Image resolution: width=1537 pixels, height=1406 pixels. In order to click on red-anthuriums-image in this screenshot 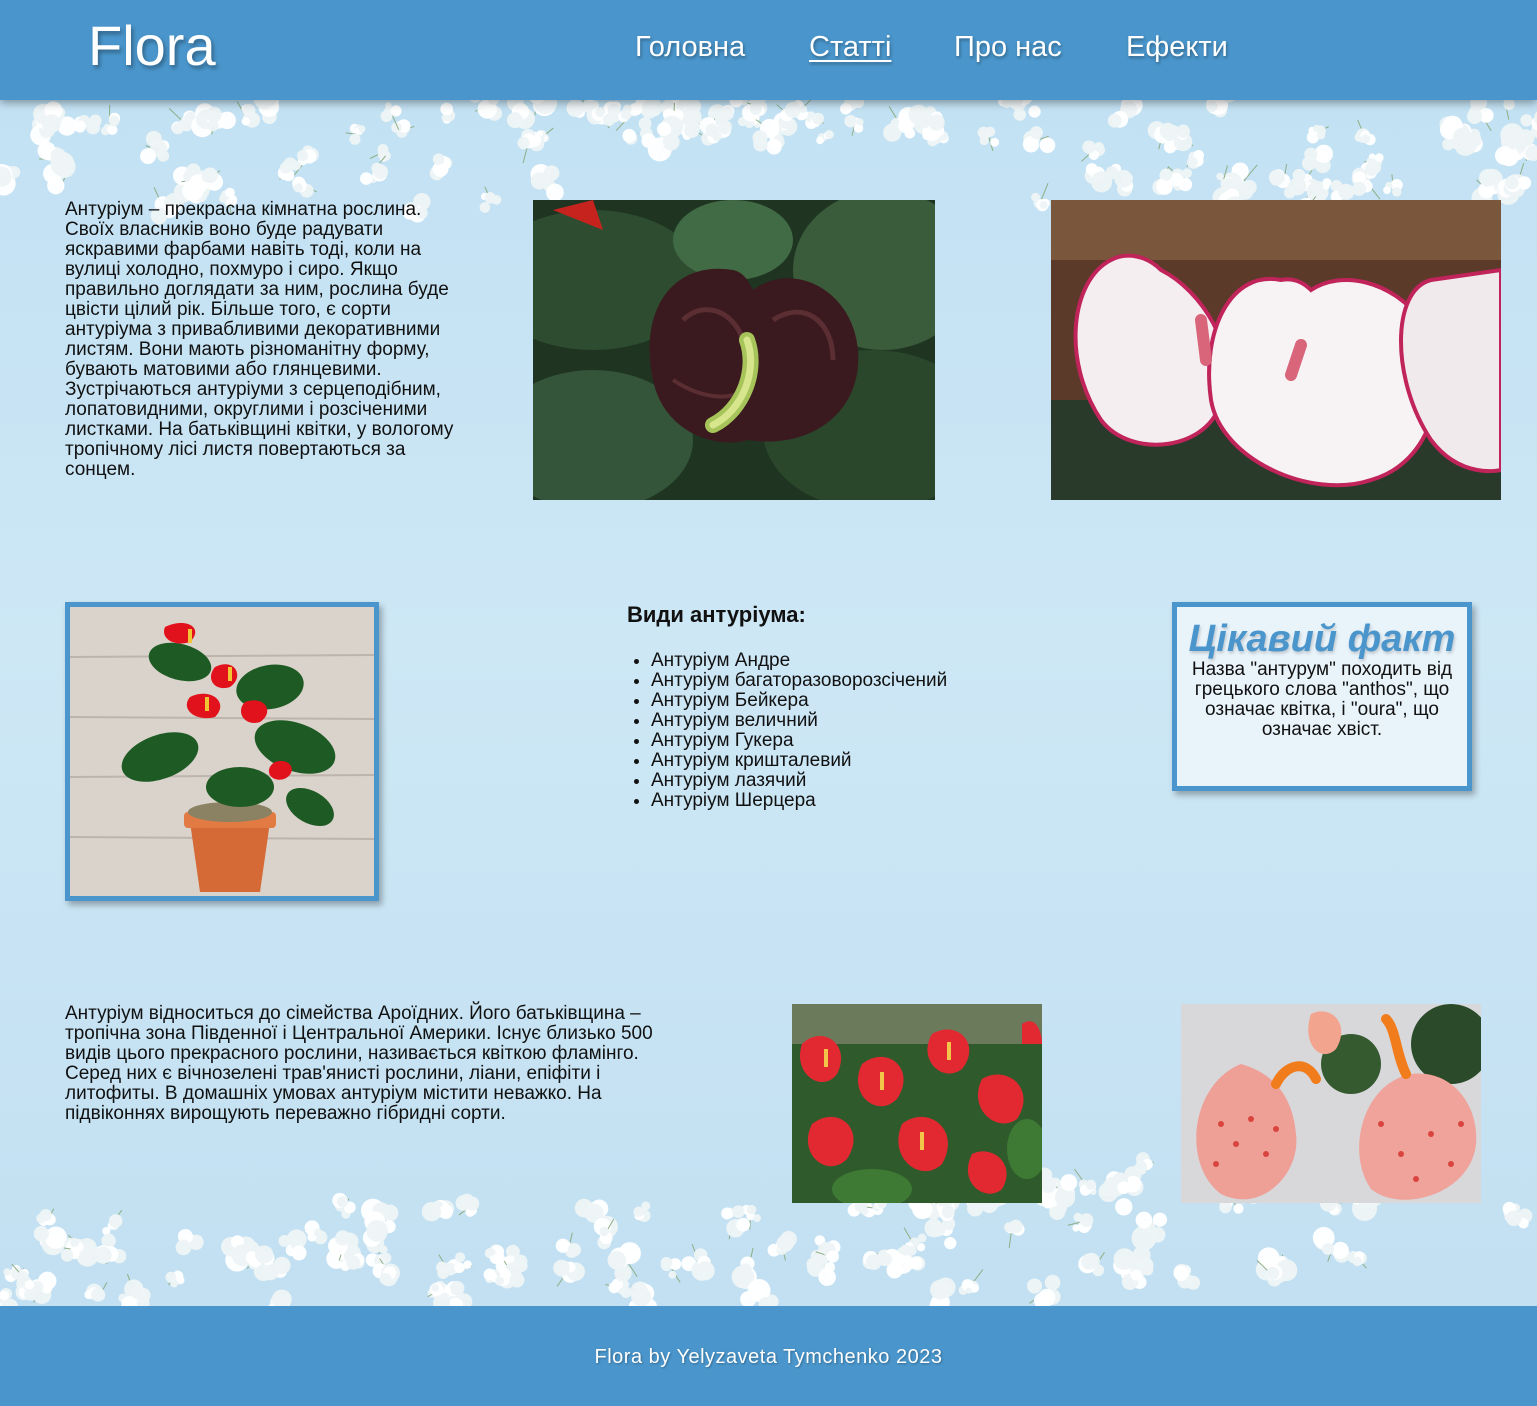, I will do `click(917, 1103)`.